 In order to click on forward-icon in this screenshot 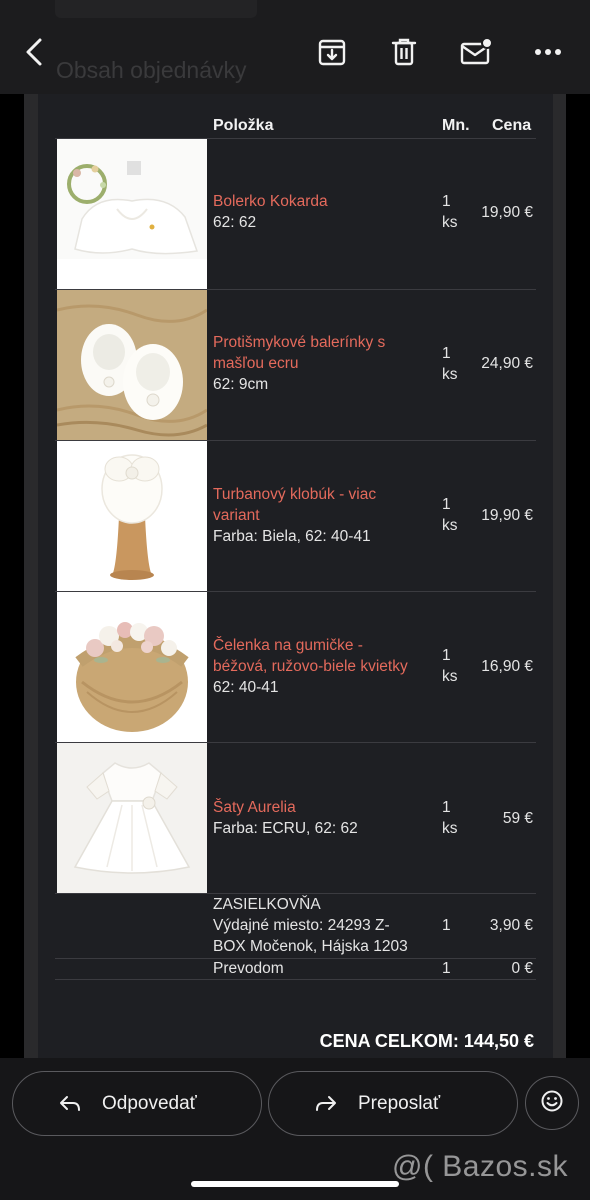, I will do `click(326, 1104)`.